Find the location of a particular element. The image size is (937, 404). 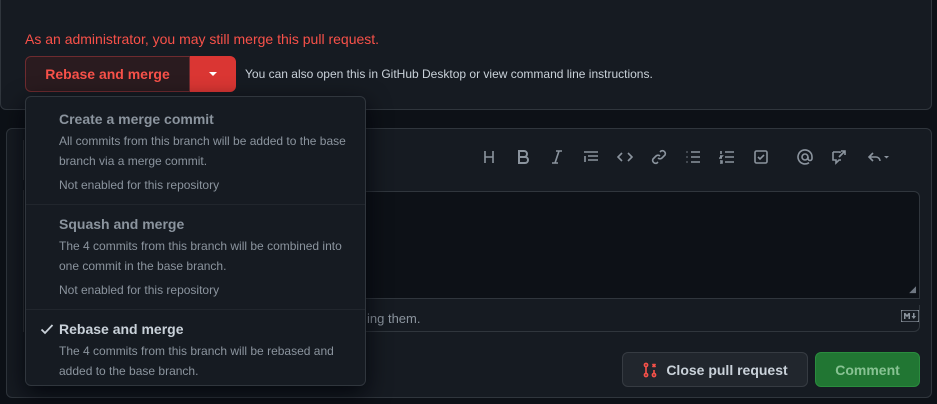

resize-handle-icon: ◢ is located at coordinates (912, 289).